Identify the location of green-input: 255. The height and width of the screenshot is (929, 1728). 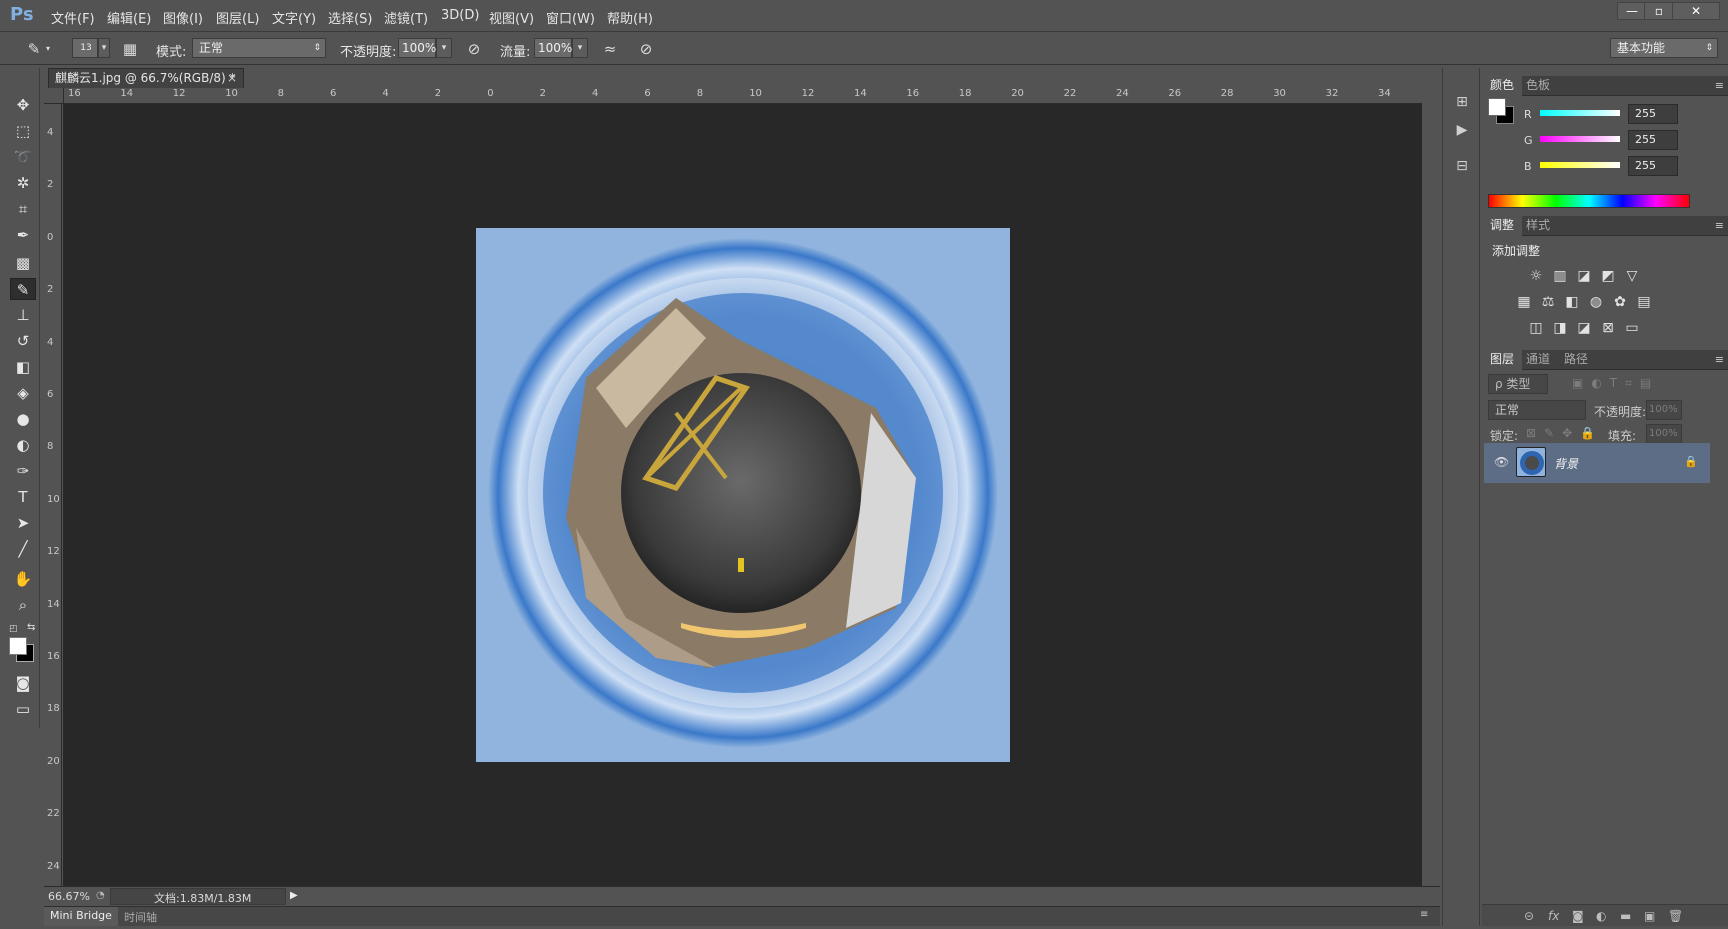
(1653, 140).